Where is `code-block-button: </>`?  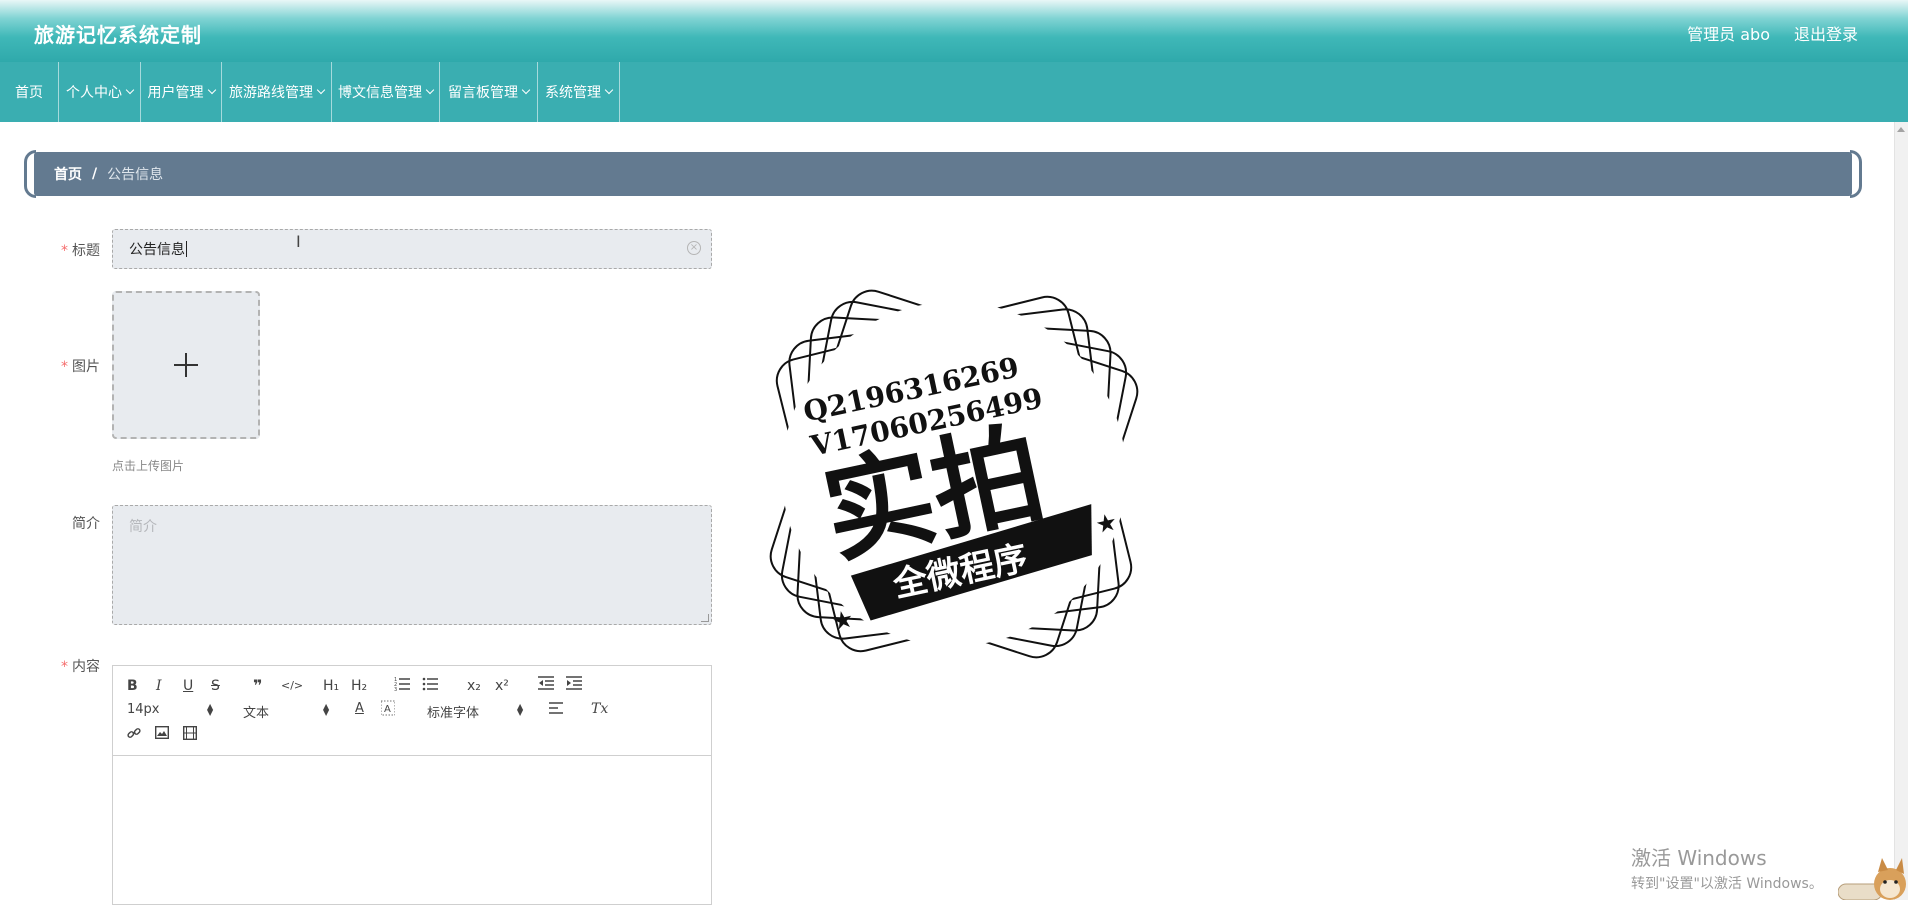
code-block-button: </> is located at coordinates (292, 685).